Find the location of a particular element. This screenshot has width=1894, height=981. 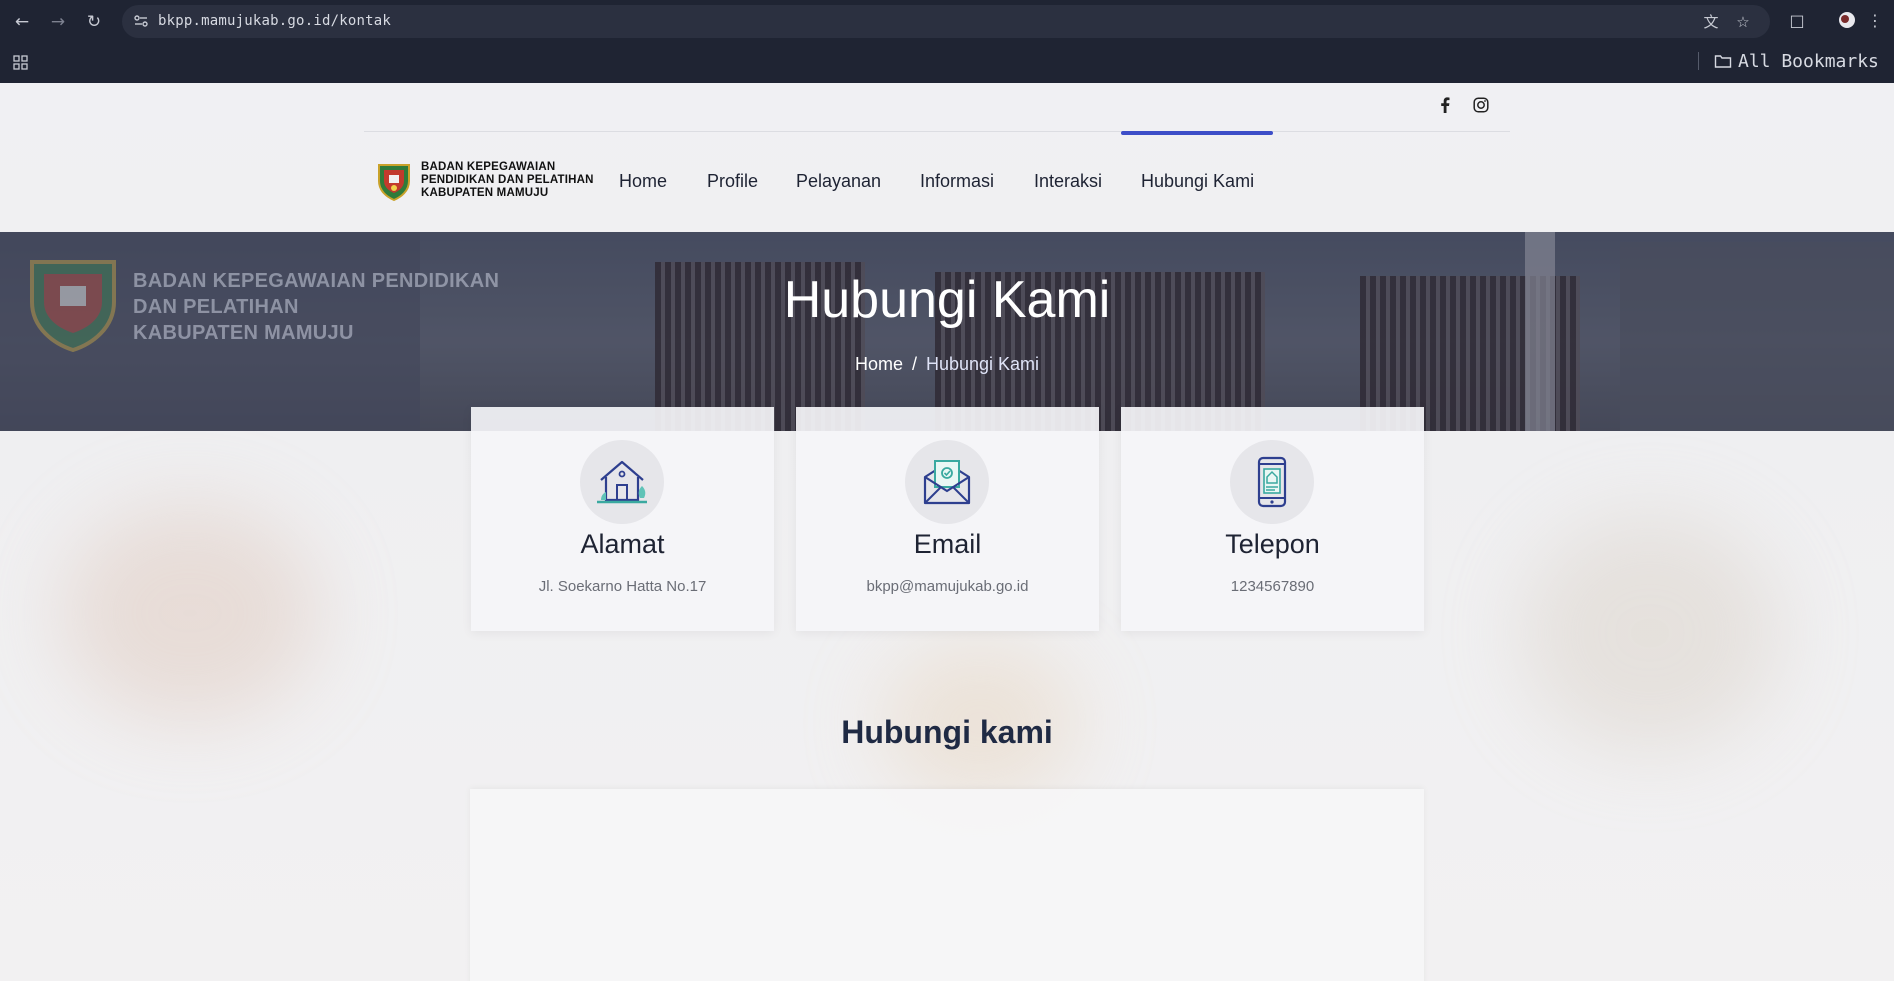

house-icon is located at coordinates (622, 482).